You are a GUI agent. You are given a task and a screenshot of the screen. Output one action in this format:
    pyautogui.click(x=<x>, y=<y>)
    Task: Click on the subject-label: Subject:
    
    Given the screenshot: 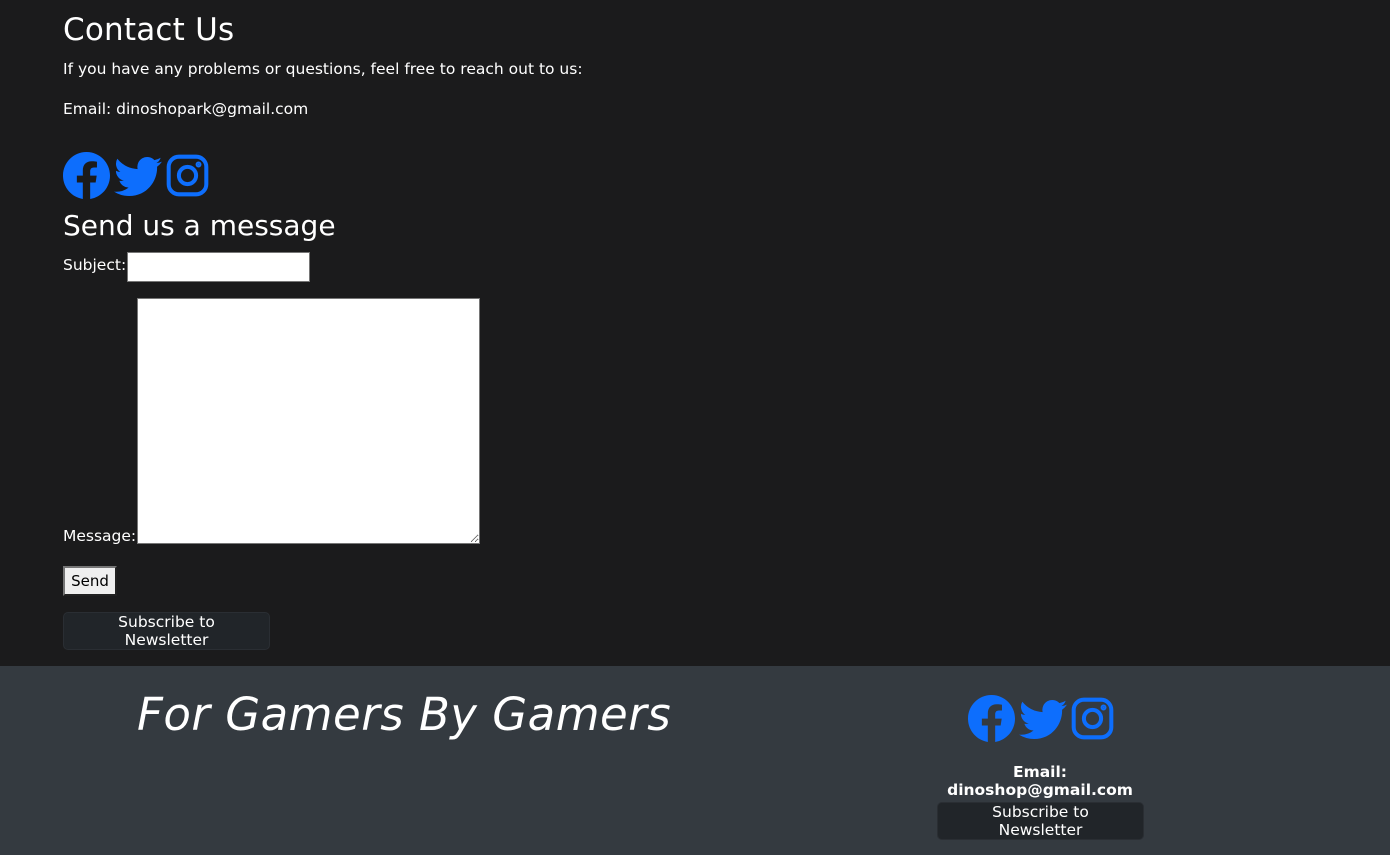 What is the action you would take?
    pyautogui.click(x=95, y=265)
    